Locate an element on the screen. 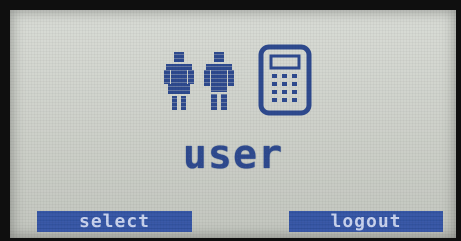 The image size is (461, 241). select-softkey-button: select is located at coordinates (114, 221).